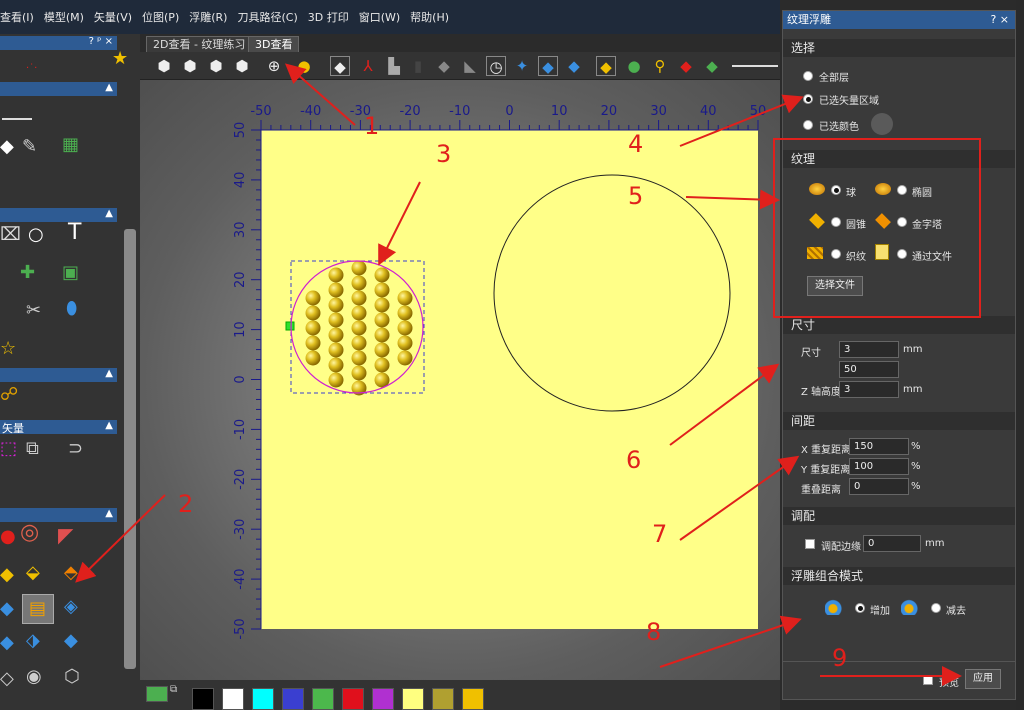 The width and height of the screenshot is (1024, 710). Describe the element at coordinates (7, 609) in the screenshot. I see `relief-tool-7-icon: ◆` at that location.